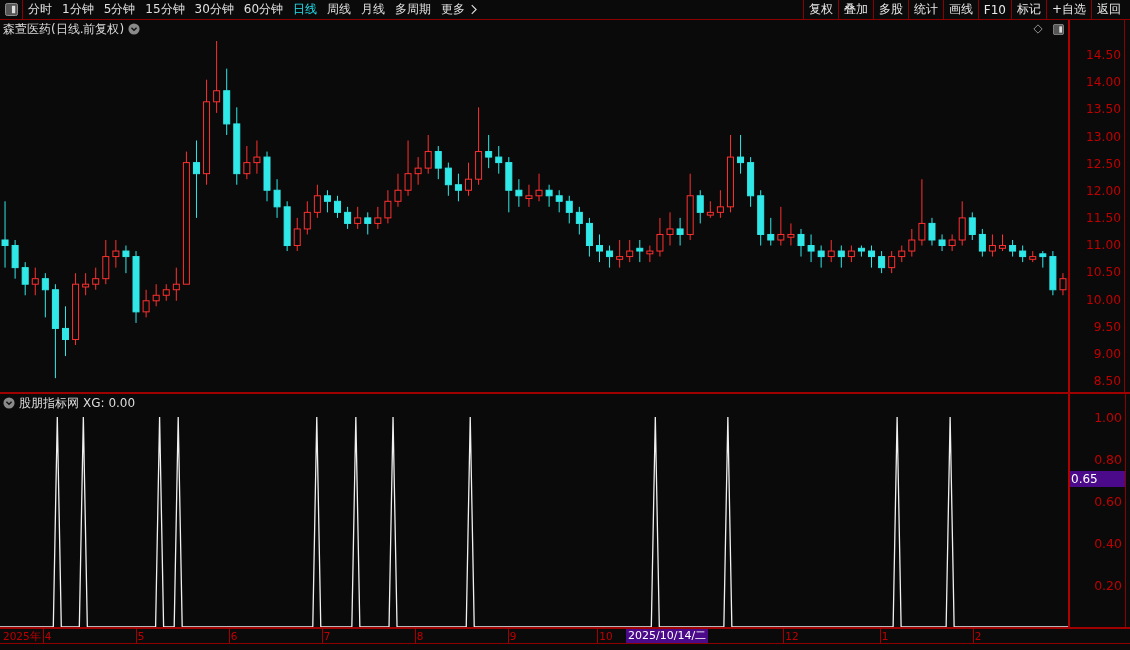 Image resolution: width=1130 pixels, height=650 pixels. Describe the element at coordinates (453, 9) in the screenshot. I see `more-menu: 更多` at that location.